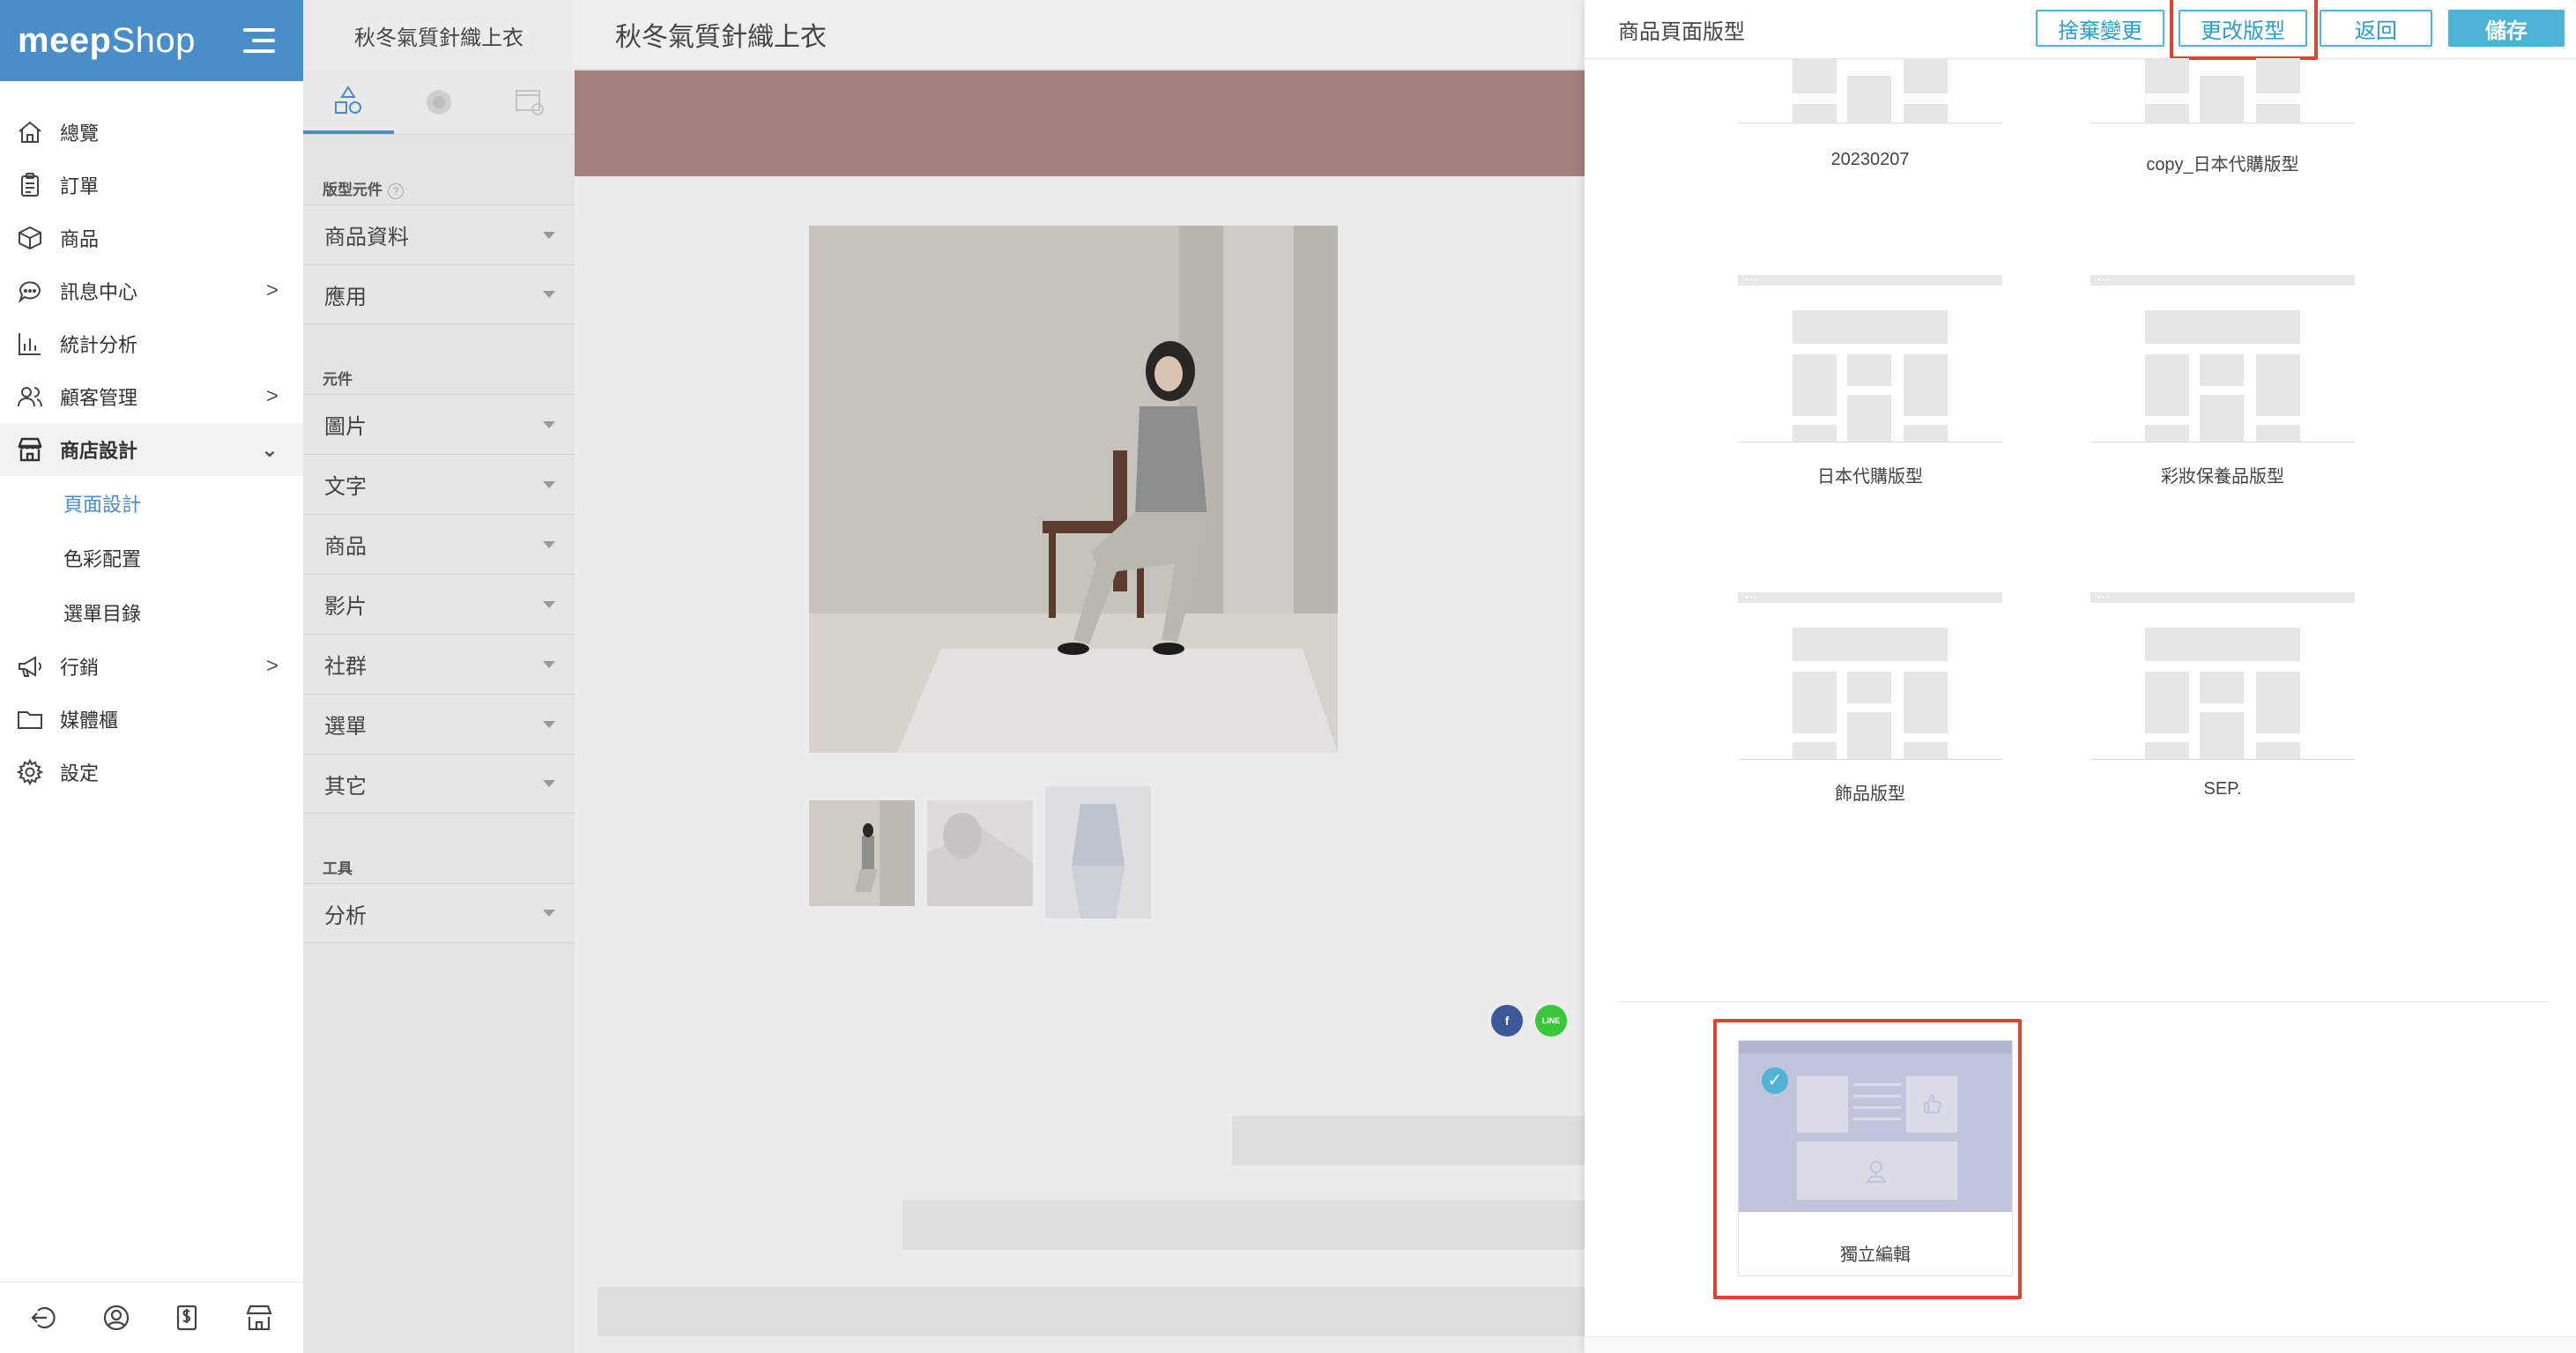 The width and height of the screenshot is (2576, 1353). What do you see at coordinates (1870, 381) in the screenshot?
I see `template-card: ●●● 日本代購版型` at bounding box center [1870, 381].